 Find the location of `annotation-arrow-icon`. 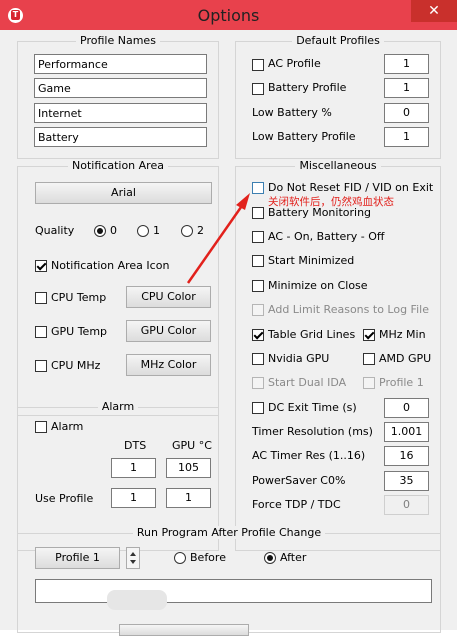

annotation-arrow-icon is located at coordinates (218, 238).